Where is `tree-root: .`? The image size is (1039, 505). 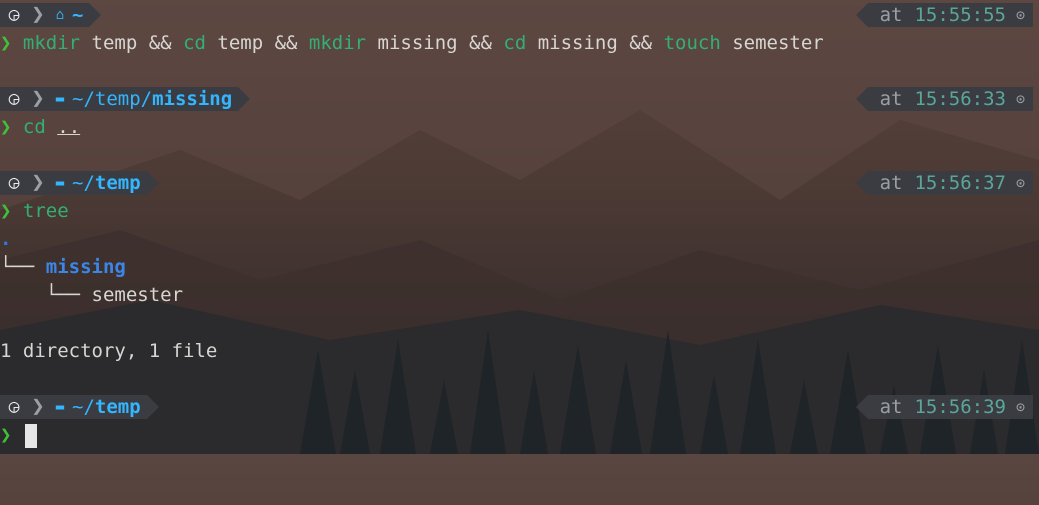 tree-root: . is located at coordinates (6, 239).